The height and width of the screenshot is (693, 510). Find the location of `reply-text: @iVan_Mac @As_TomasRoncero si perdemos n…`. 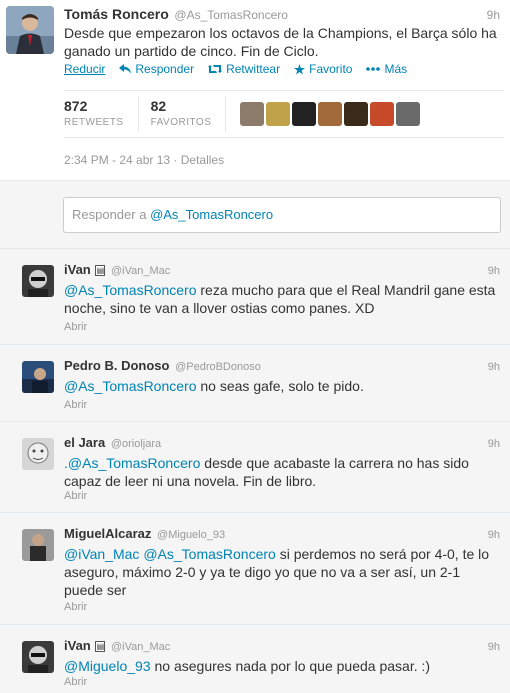

reply-text: @iVan_Mac @As_TomasRoncero si perdemos n… is located at coordinates (282, 572).